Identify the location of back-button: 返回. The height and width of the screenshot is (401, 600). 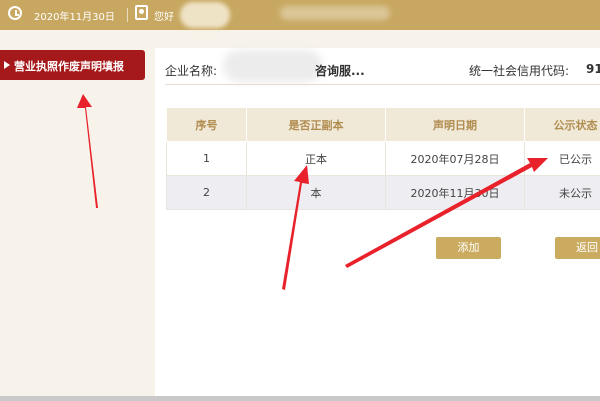
(577, 248).